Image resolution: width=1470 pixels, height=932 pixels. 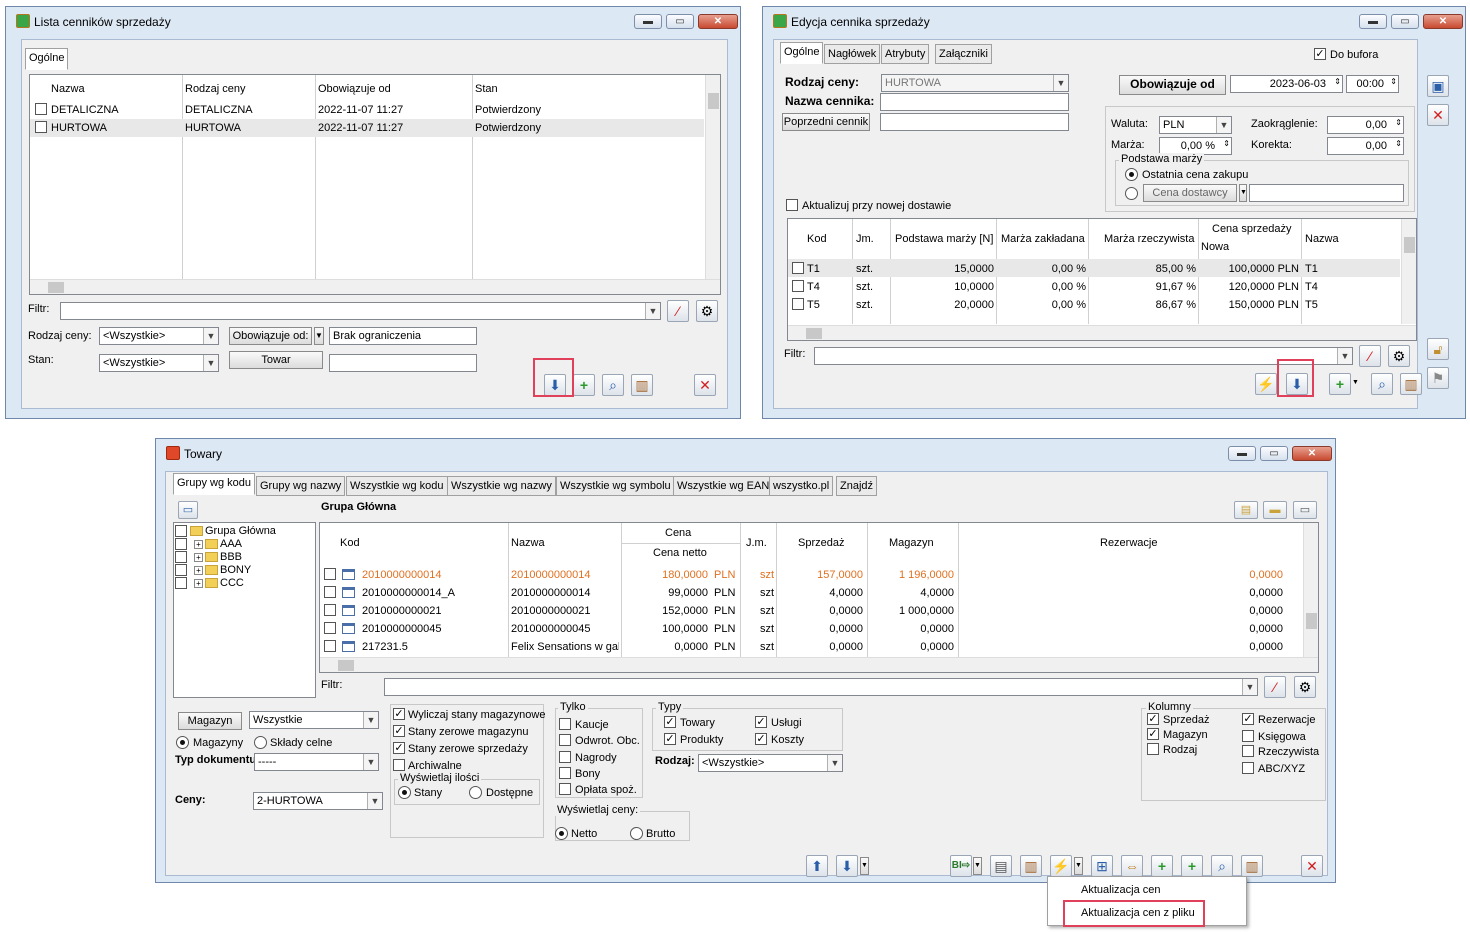 What do you see at coordinates (817, 239) in the screenshot?
I see `col-header: Kod` at bounding box center [817, 239].